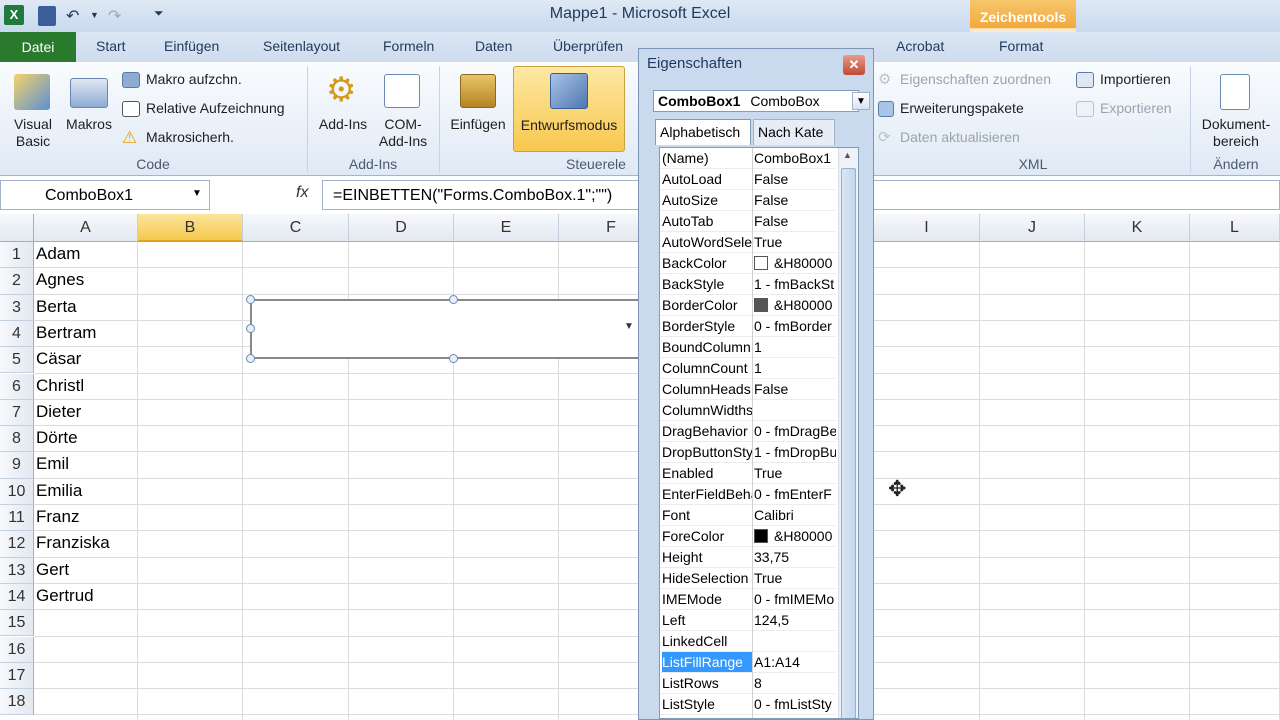 The width and height of the screenshot is (1280, 720). What do you see at coordinates (848, 443) in the screenshot?
I see `scrollbar-thumb` at bounding box center [848, 443].